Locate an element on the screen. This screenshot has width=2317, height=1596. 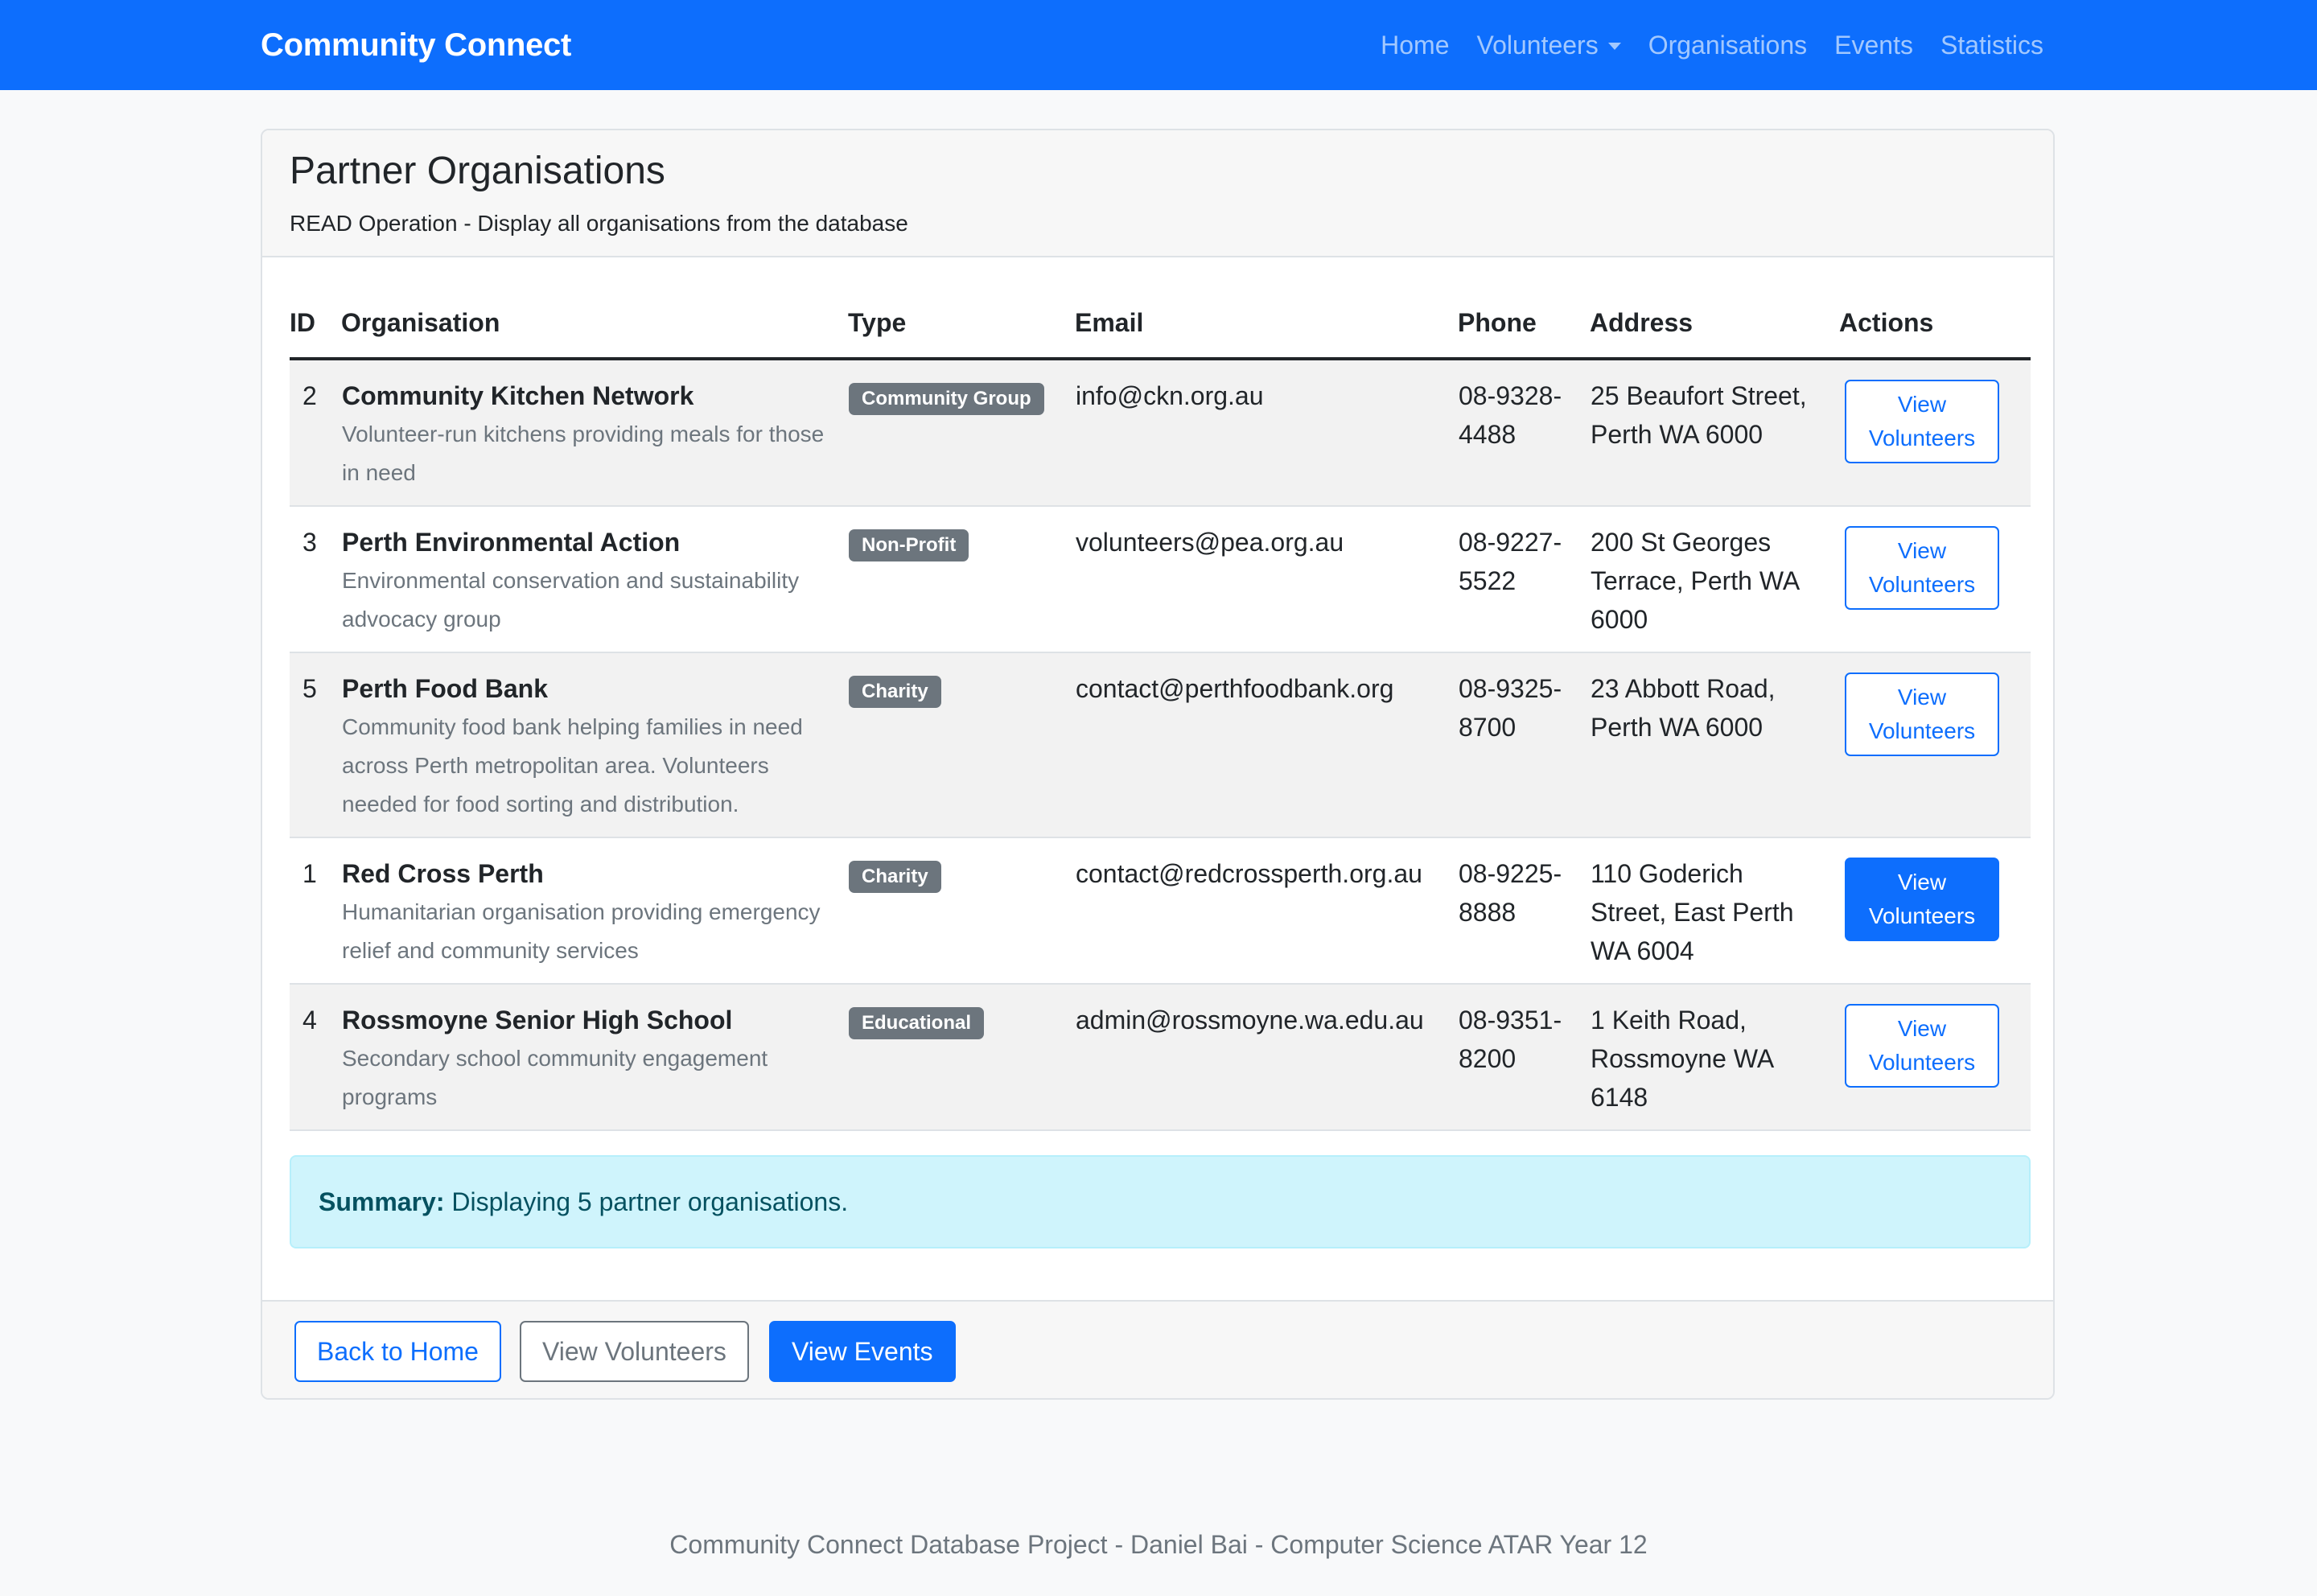
header-address: Address is located at coordinates (1714, 324).